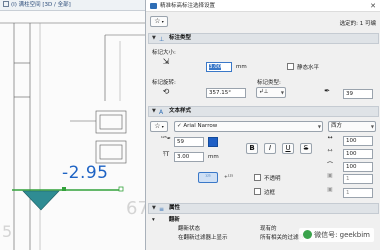  What do you see at coordinates (153, 6) in the screenshot?
I see `app-icon` at bounding box center [153, 6].